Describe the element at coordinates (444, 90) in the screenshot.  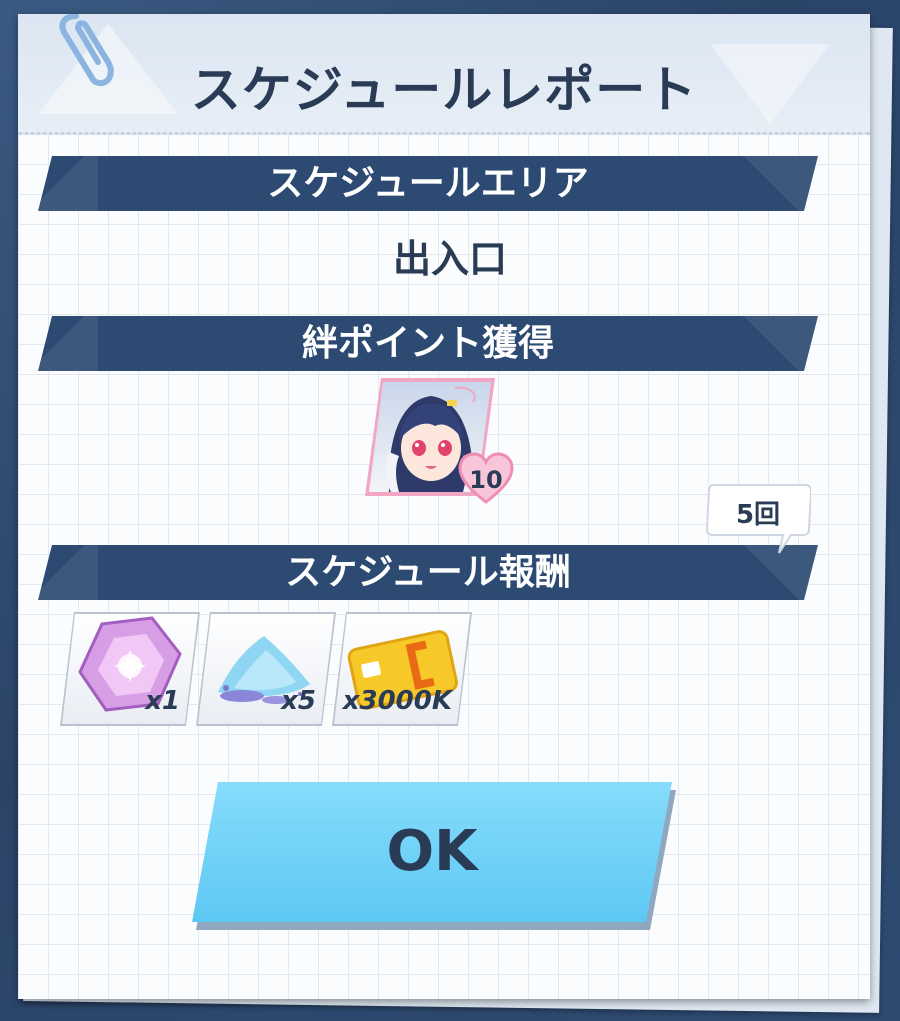
I see `dialog-title: スケジュールレポート` at that location.